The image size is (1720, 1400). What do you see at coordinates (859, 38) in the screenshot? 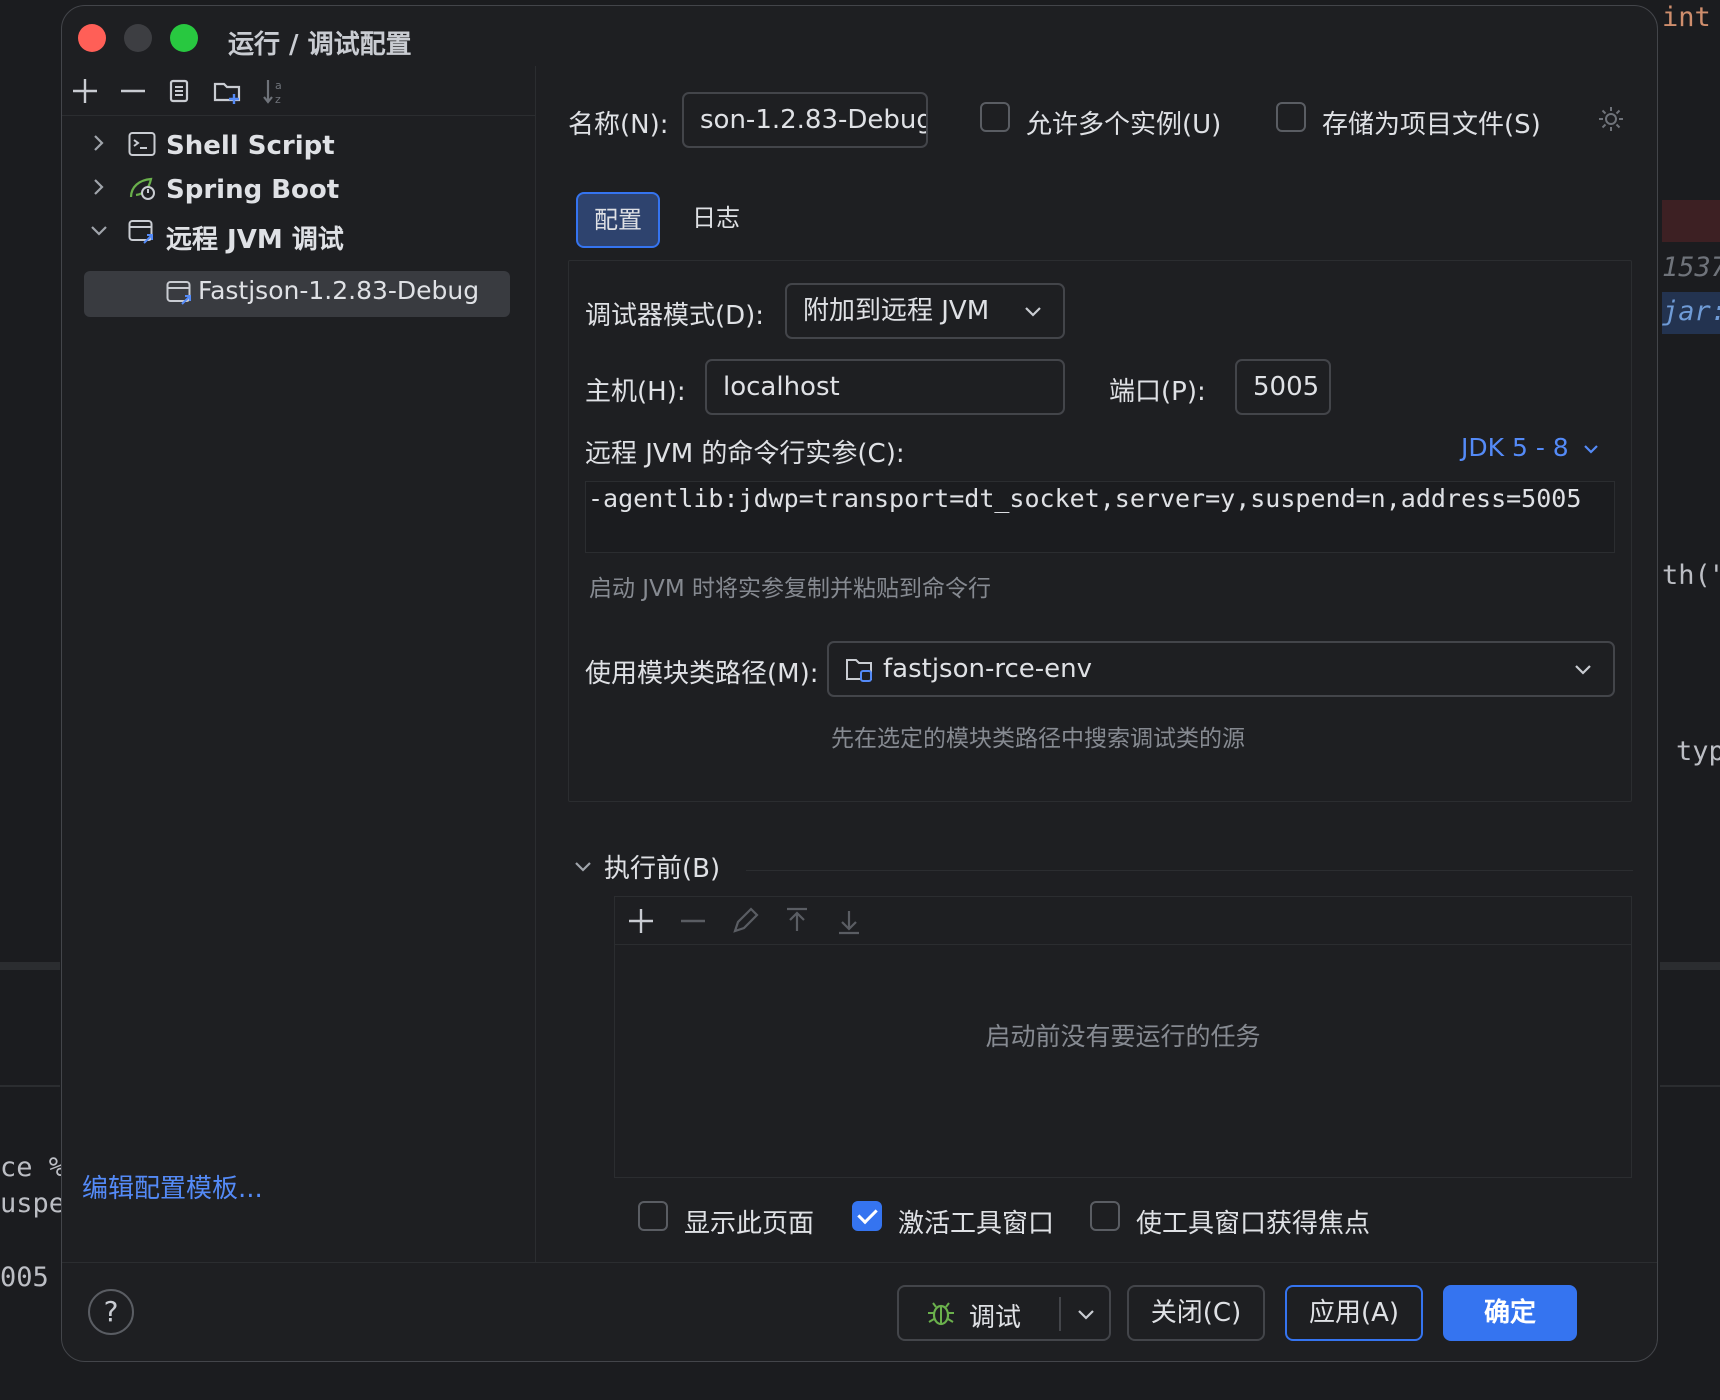
I see `title-bar: 运行 / 调试配置` at bounding box center [859, 38].